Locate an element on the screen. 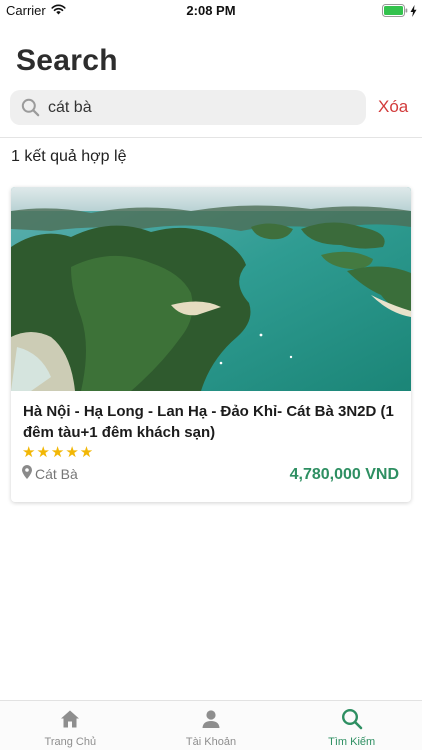 This screenshot has height=750, width=422. tab-account-label: Tài Khoản is located at coordinates (211, 742).